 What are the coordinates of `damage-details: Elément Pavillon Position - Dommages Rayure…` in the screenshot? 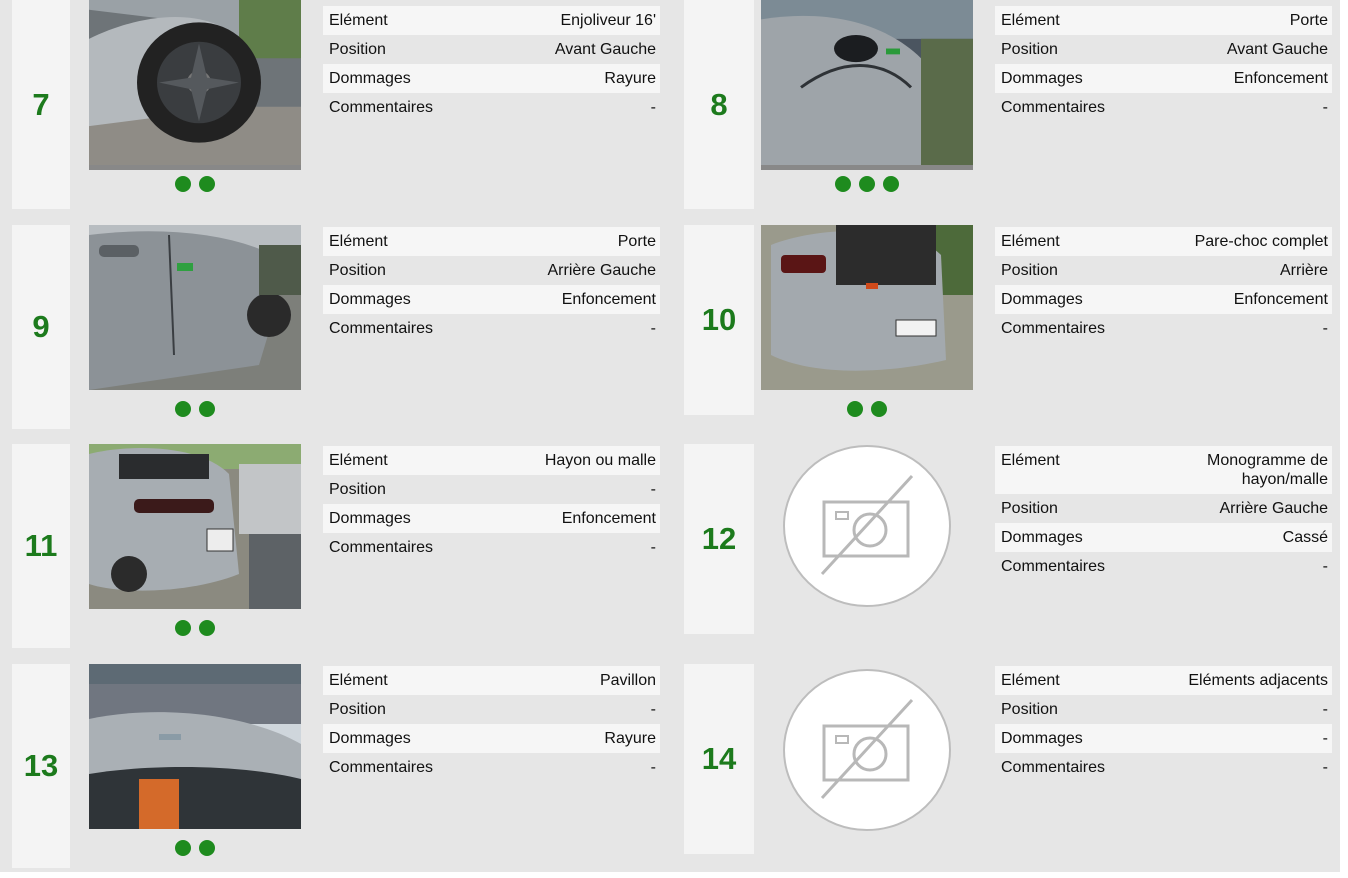 It's located at (491, 724).